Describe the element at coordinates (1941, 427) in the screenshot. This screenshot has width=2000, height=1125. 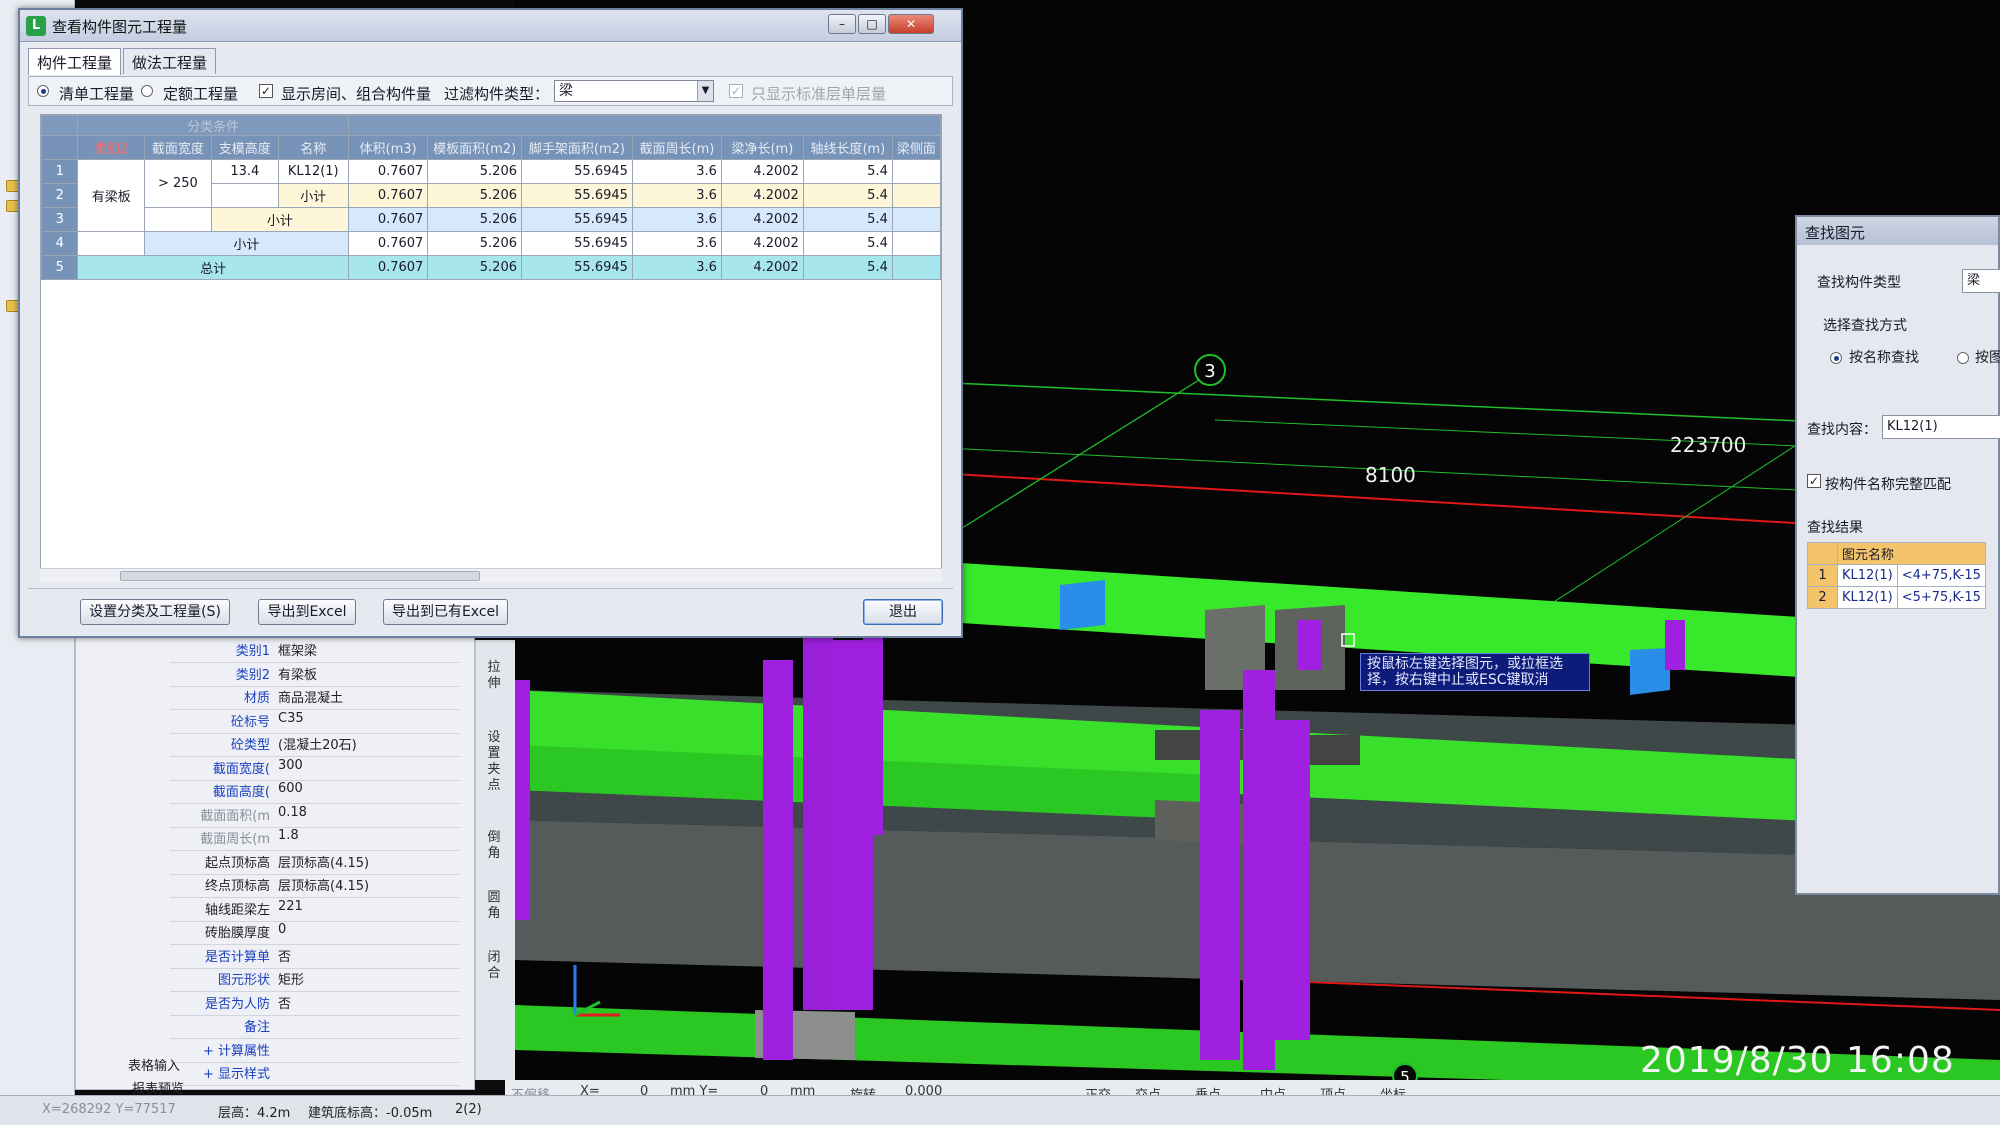
I see `find-content-input: KL12(1)` at that location.